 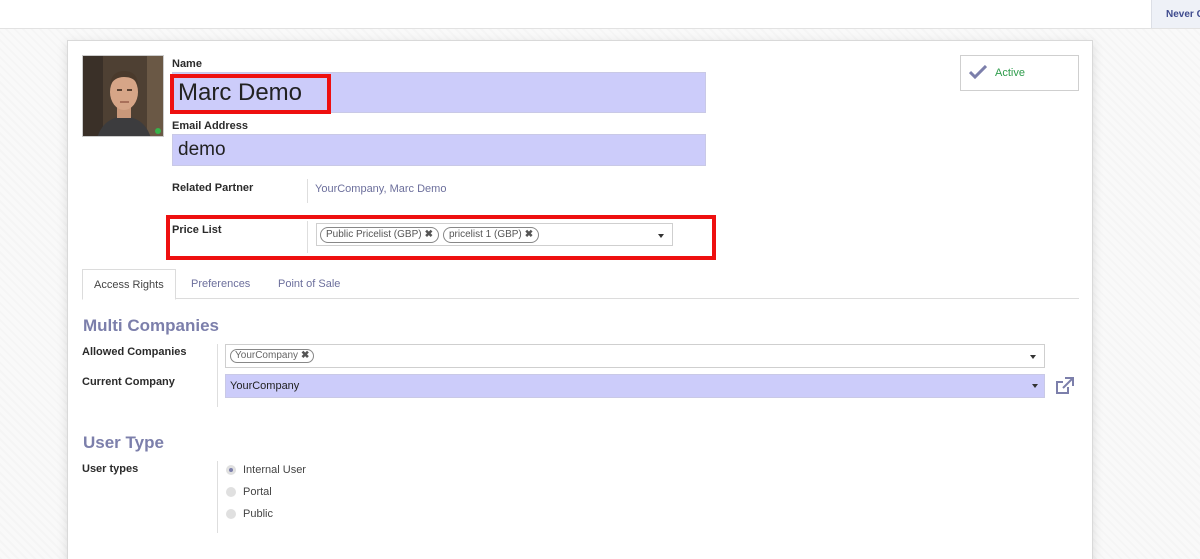 I want to click on related-partner-label: Related Partner, so click(x=213, y=188).